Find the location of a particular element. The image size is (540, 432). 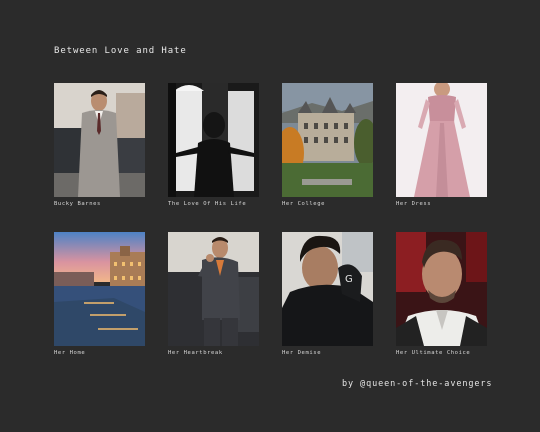

tile-love-of-his-life: The Love Of His Life is located at coordinates (213, 145).